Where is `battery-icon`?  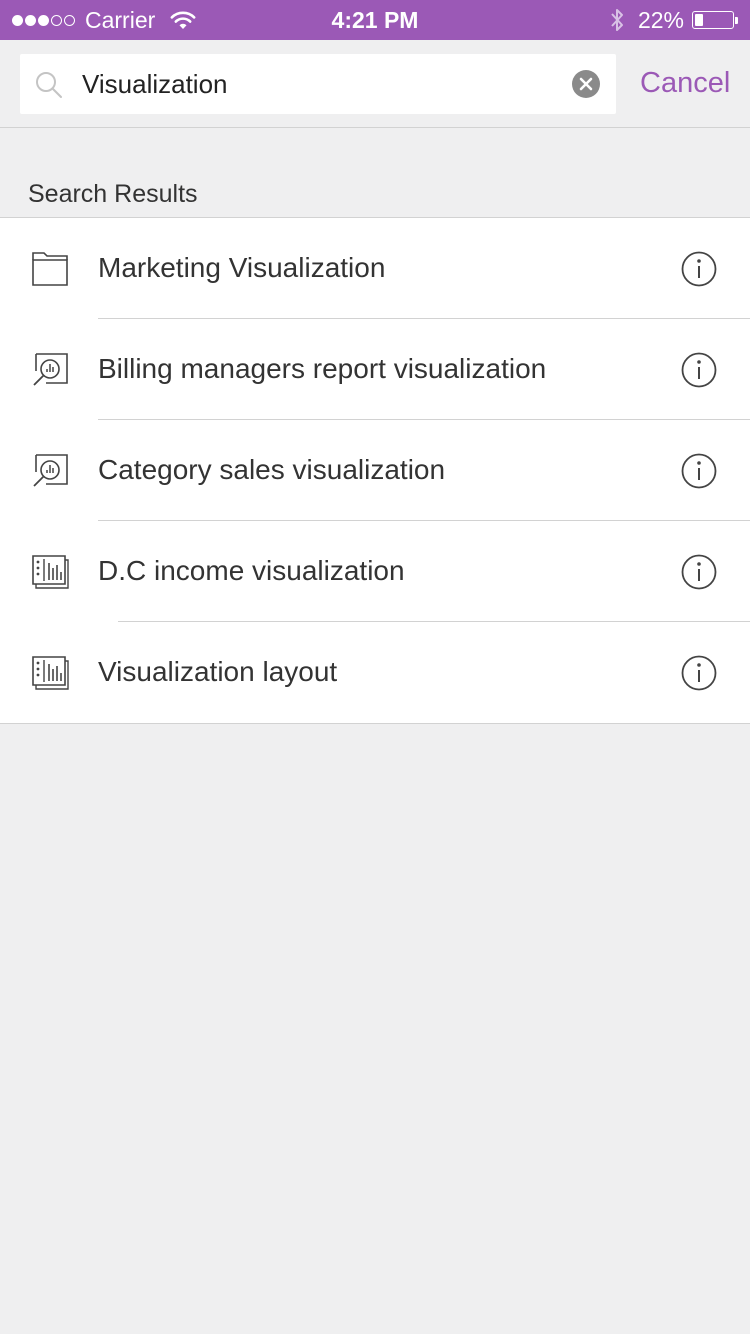
battery-icon is located at coordinates (713, 20).